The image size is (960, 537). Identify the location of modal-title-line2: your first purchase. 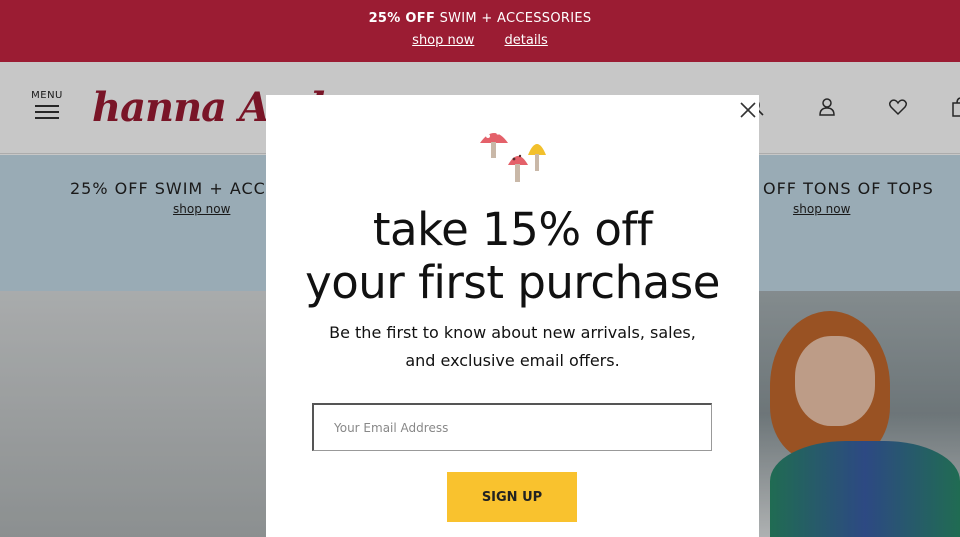
(512, 282).